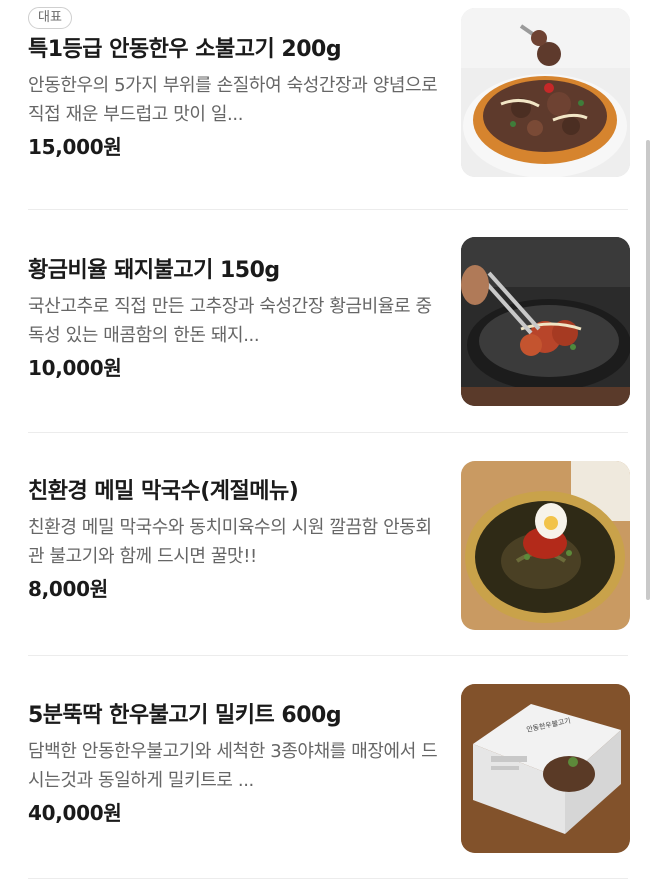 The height and width of the screenshot is (882, 656). What do you see at coordinates (545, 321) in the screenshot?
I see `pork-bulgogi-photo` at bounding box center [545, 321].